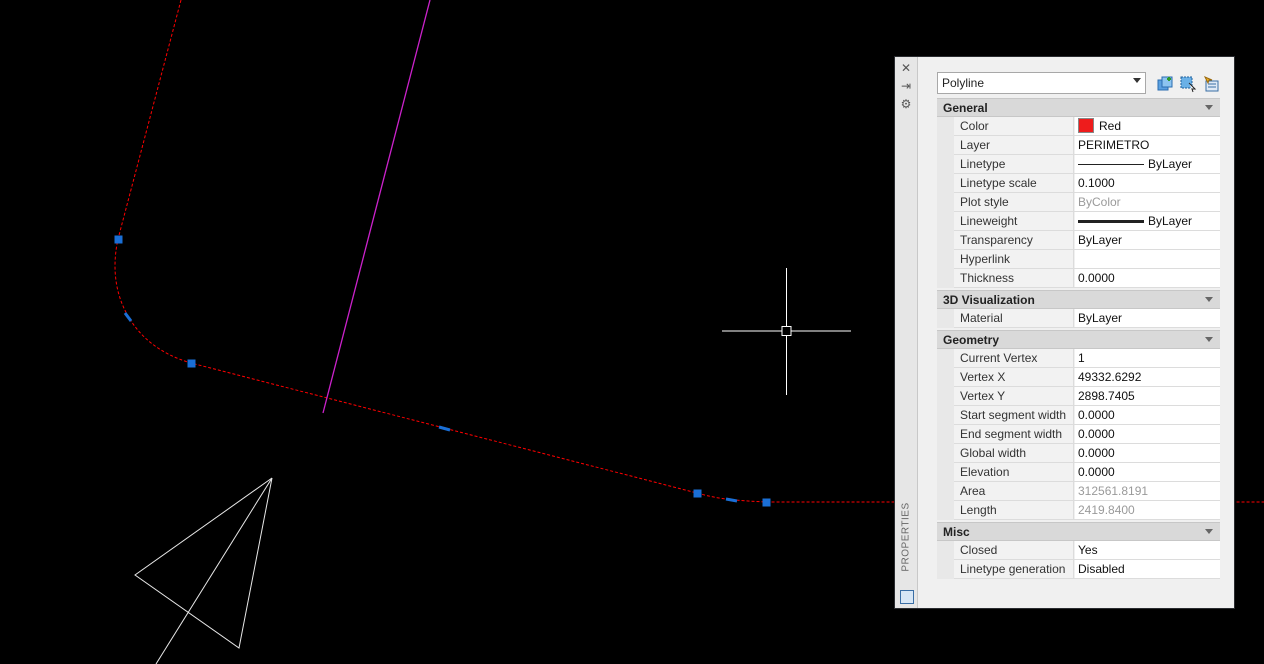  What do you see at coordinates (963, 83) in the screenshot?
I see `object-type-value: Polyline` at bounding box center [963, 83].